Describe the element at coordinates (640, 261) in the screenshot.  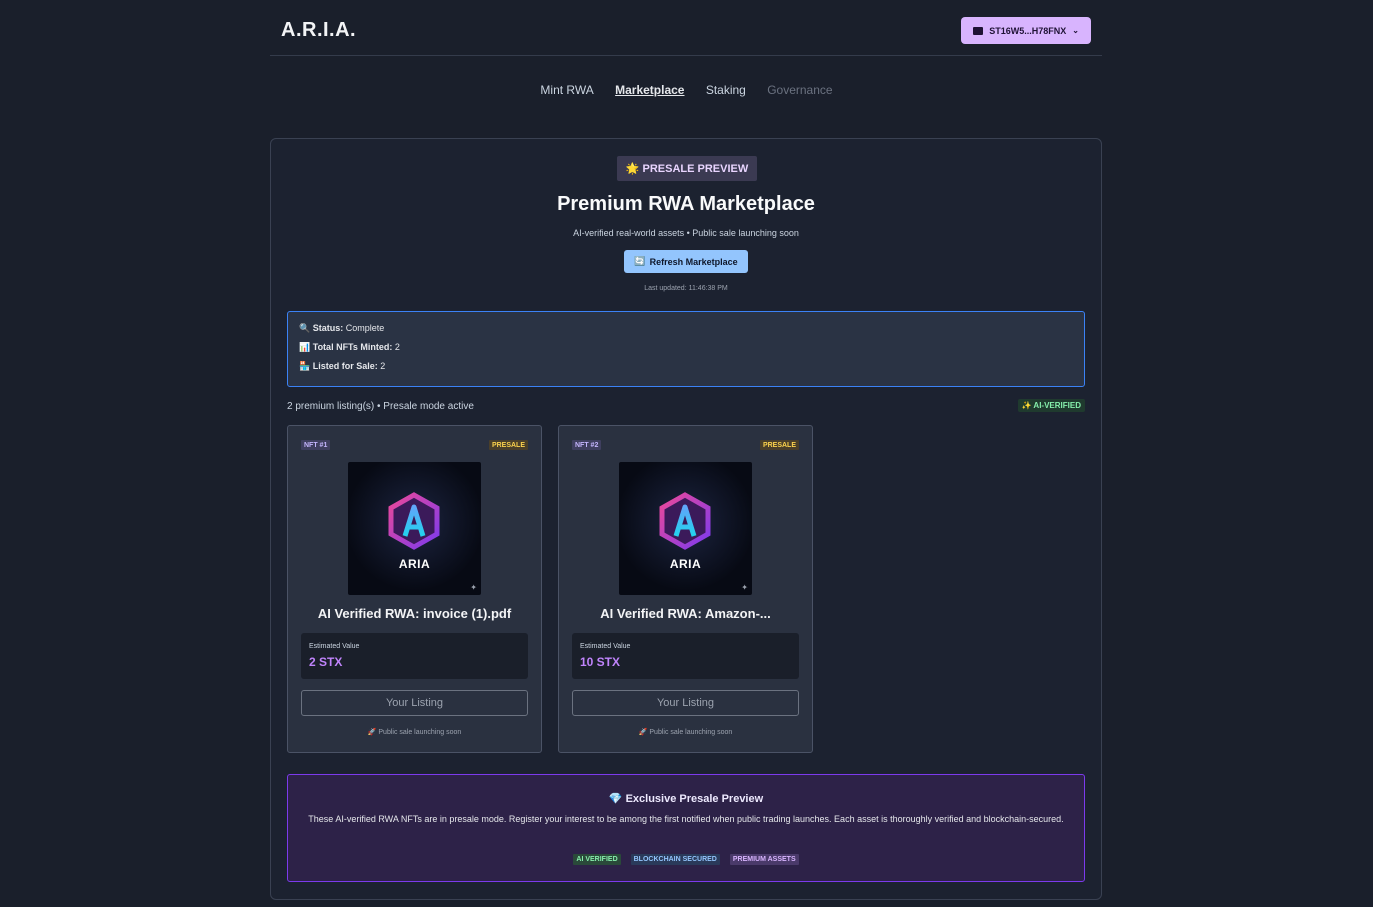
I see `refresh-icon: 🔄` at that location.